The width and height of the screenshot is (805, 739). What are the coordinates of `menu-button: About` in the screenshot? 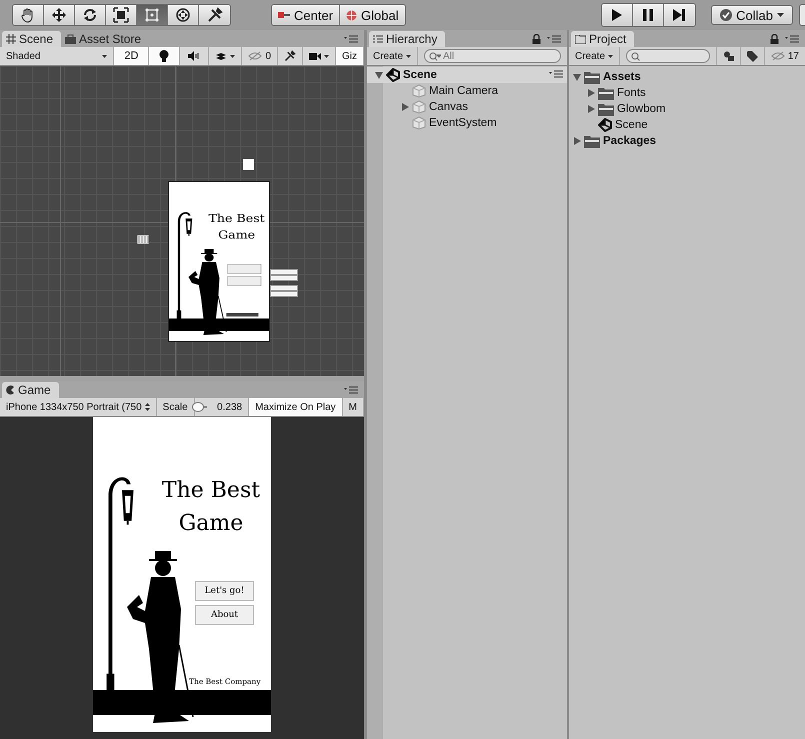 It's located at (224, 615).